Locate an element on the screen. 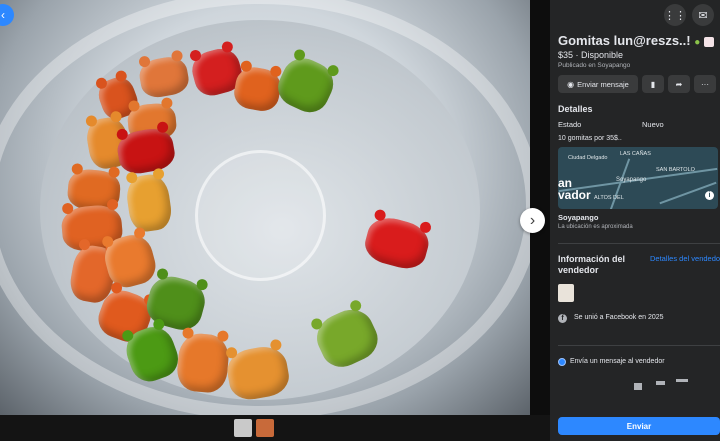  listing-title: Gomitas lun@reszs..! ● is located at coordinates (636, 40).